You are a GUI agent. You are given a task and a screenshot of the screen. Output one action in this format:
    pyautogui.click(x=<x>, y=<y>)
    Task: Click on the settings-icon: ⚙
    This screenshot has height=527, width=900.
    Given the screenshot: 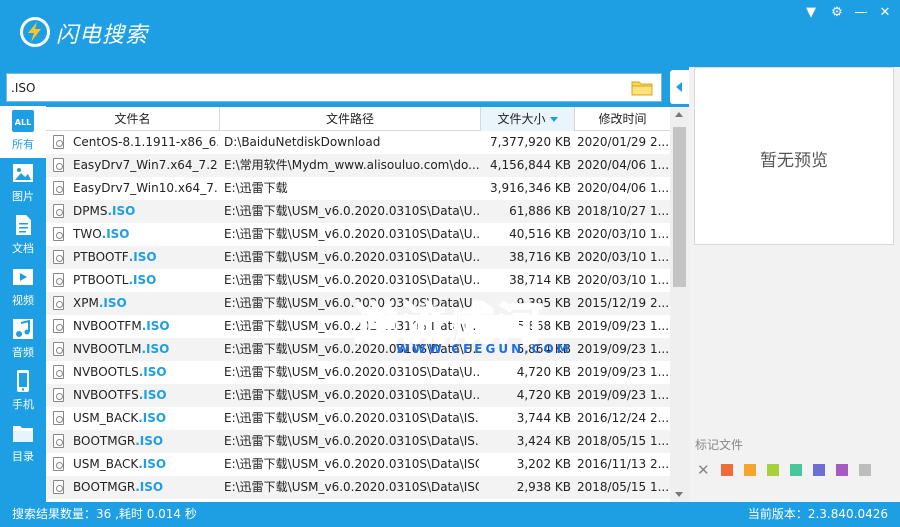 What is the action you would take?
    pyautogui.click(x=837, y=13)
    